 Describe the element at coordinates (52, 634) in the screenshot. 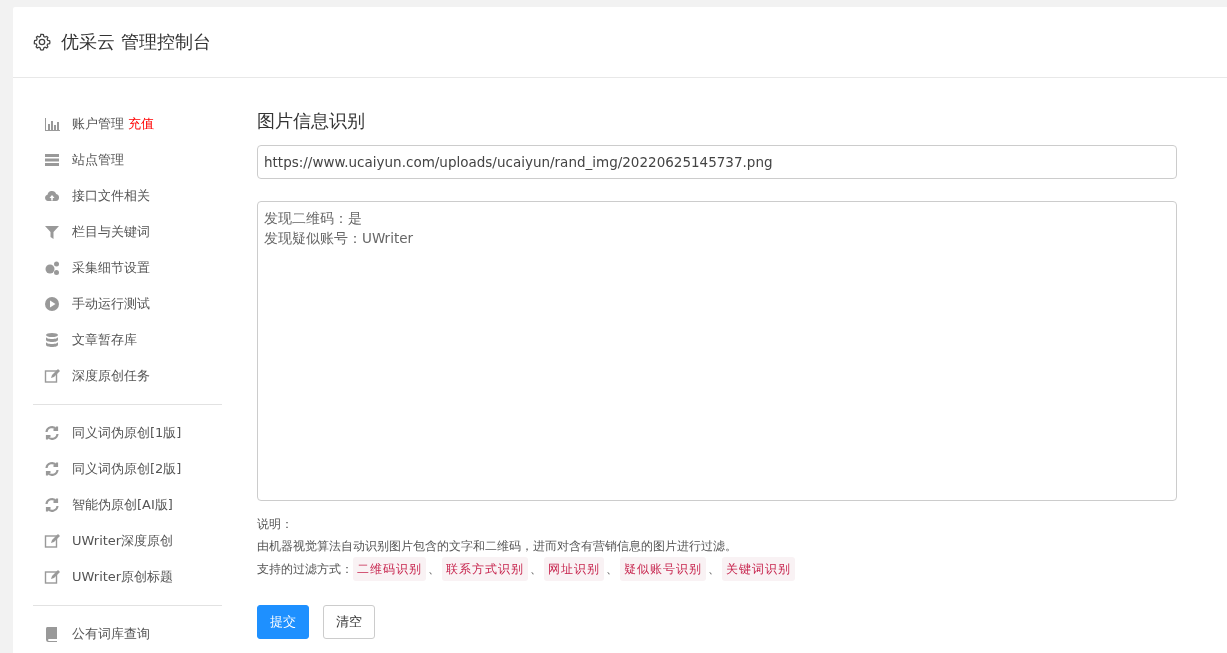

I see `book-icon` at that location.